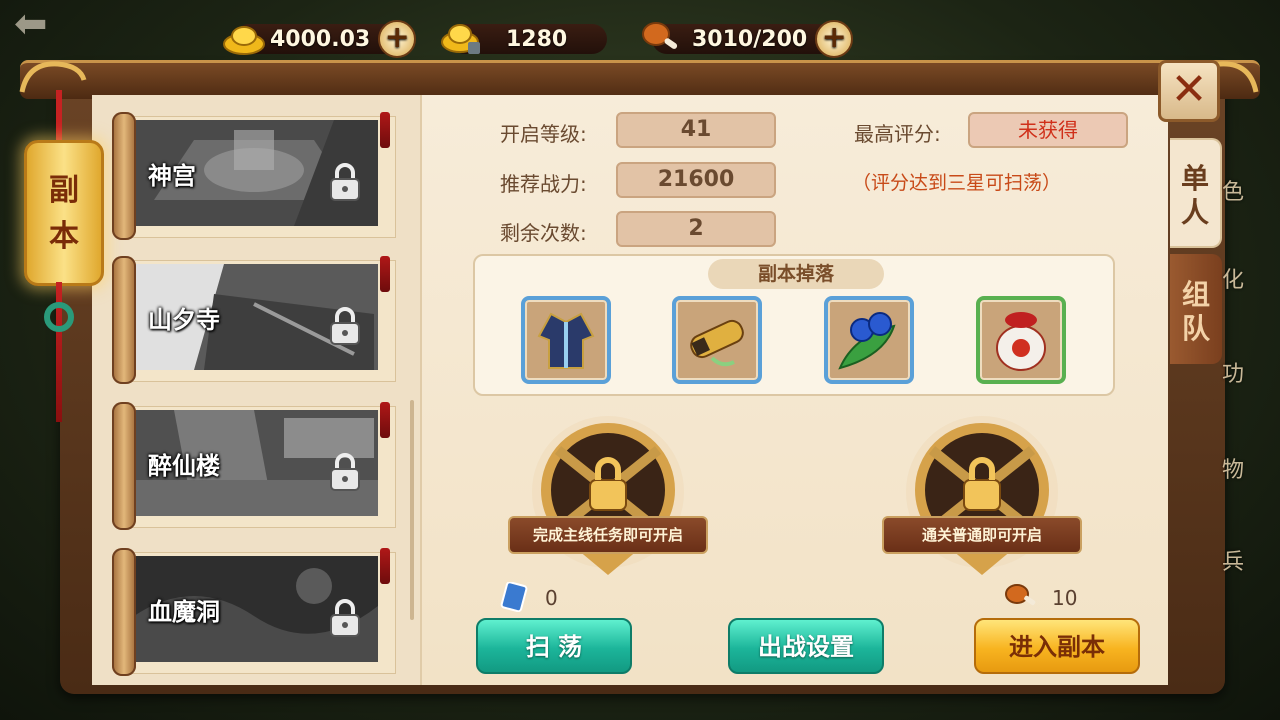  What do you see at coordinates (696, 229) in the screenshot?
I see `remaining-value: 2` at bounding box center [696, 229].